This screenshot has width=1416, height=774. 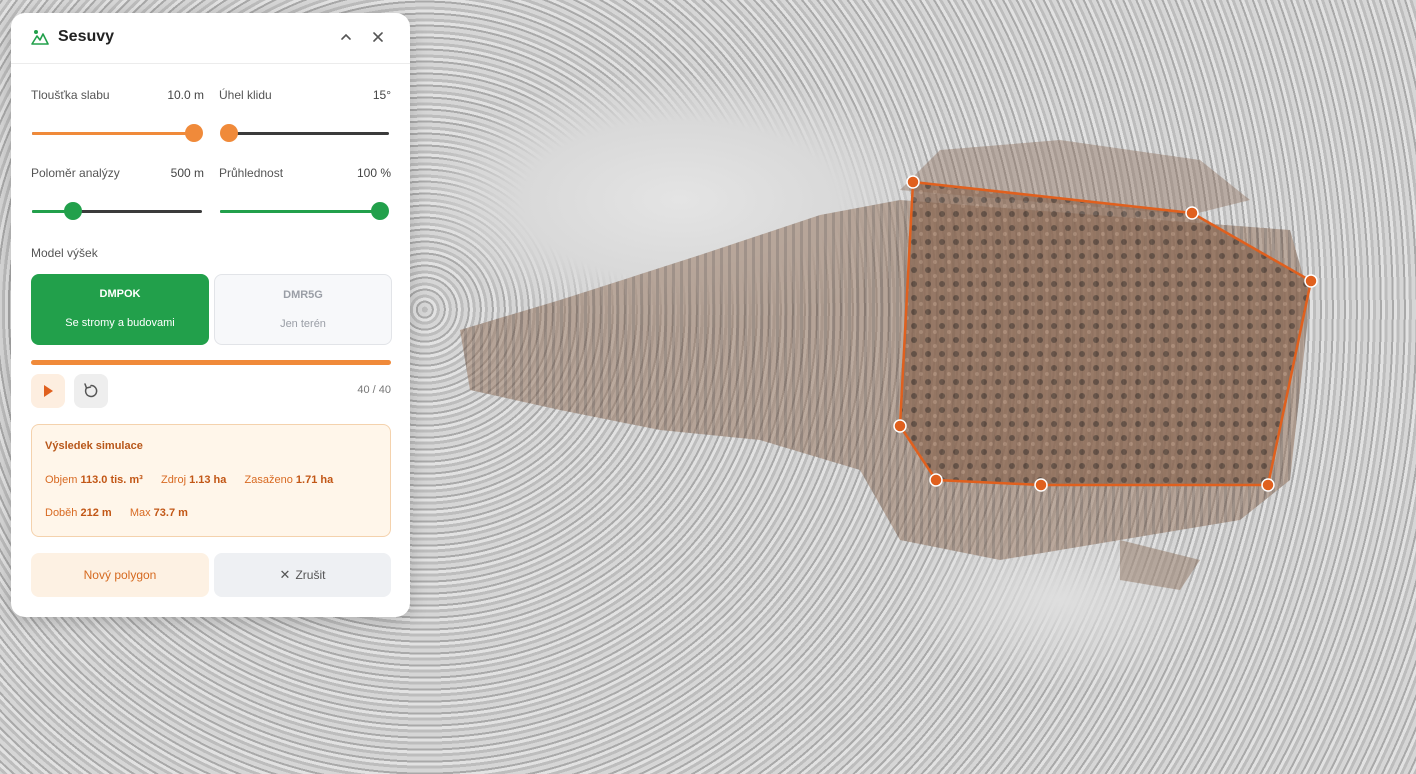 What do you see at coordinates (94, 446) in the screenshot?
I see `result-title: Výsledek simulace` at bounding box center [94, 446].